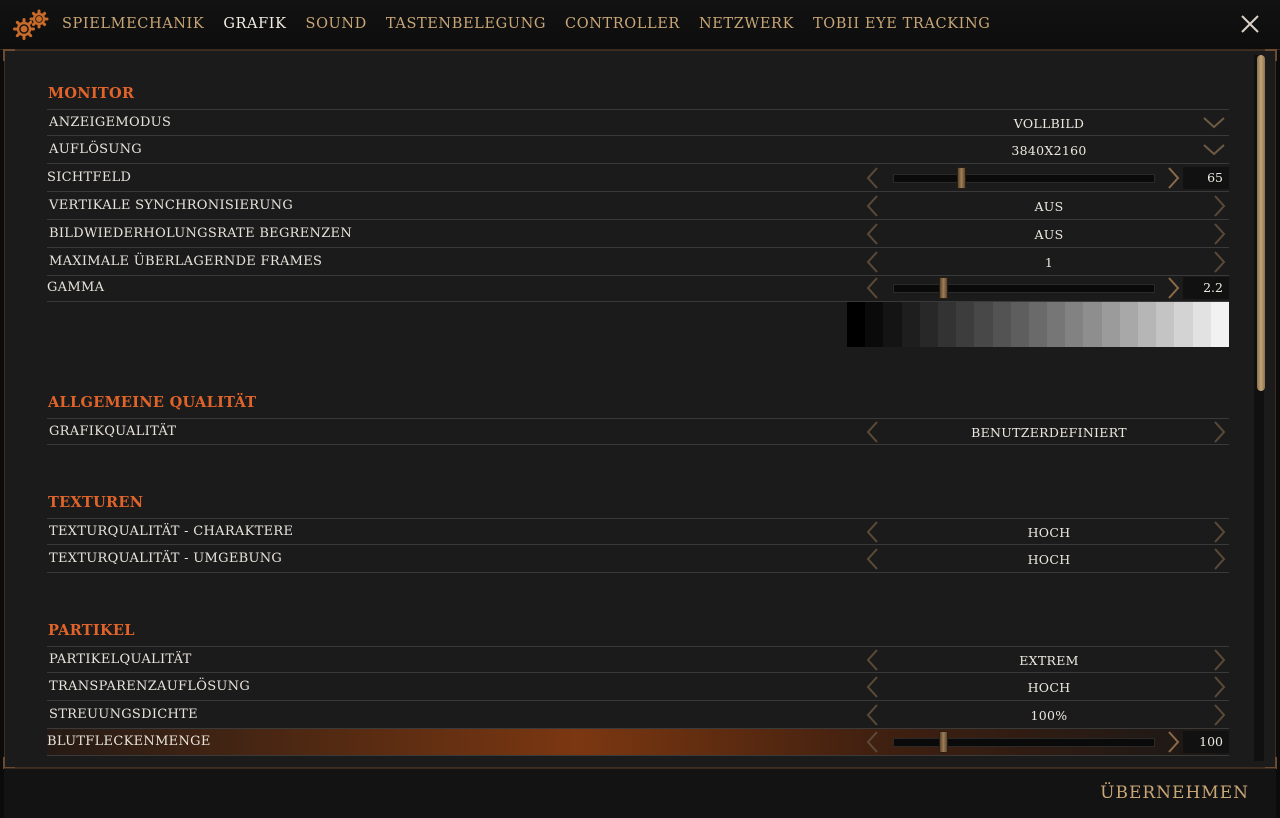  Describe the element at coordinates (638, 150) in the screenshot. I see `setting-row-aufloesung: AUFLÖSUNG 3840X2160` at that location.